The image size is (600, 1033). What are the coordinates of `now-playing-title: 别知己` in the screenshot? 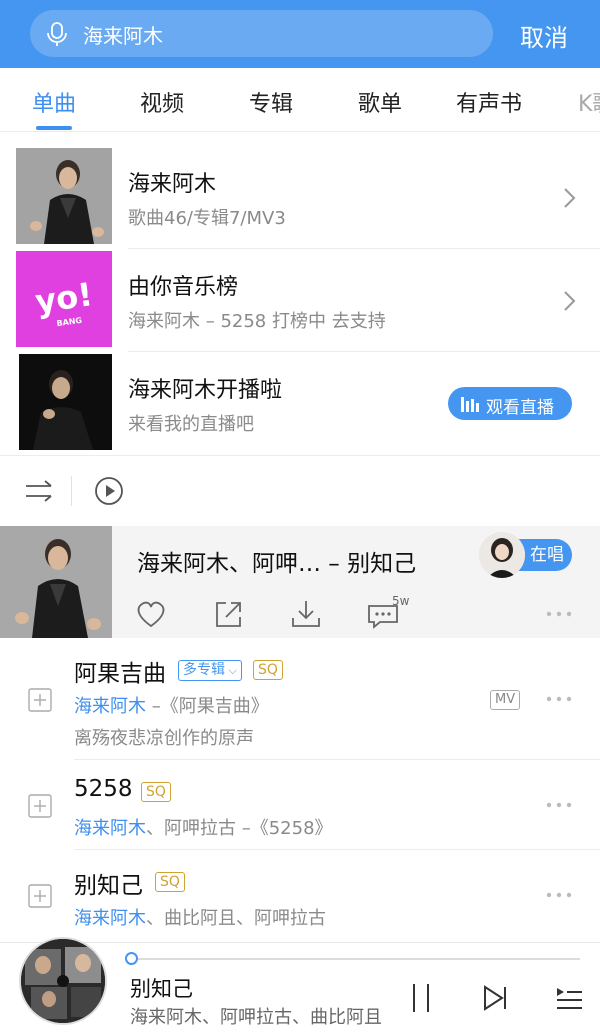 It's located at (161, 989).